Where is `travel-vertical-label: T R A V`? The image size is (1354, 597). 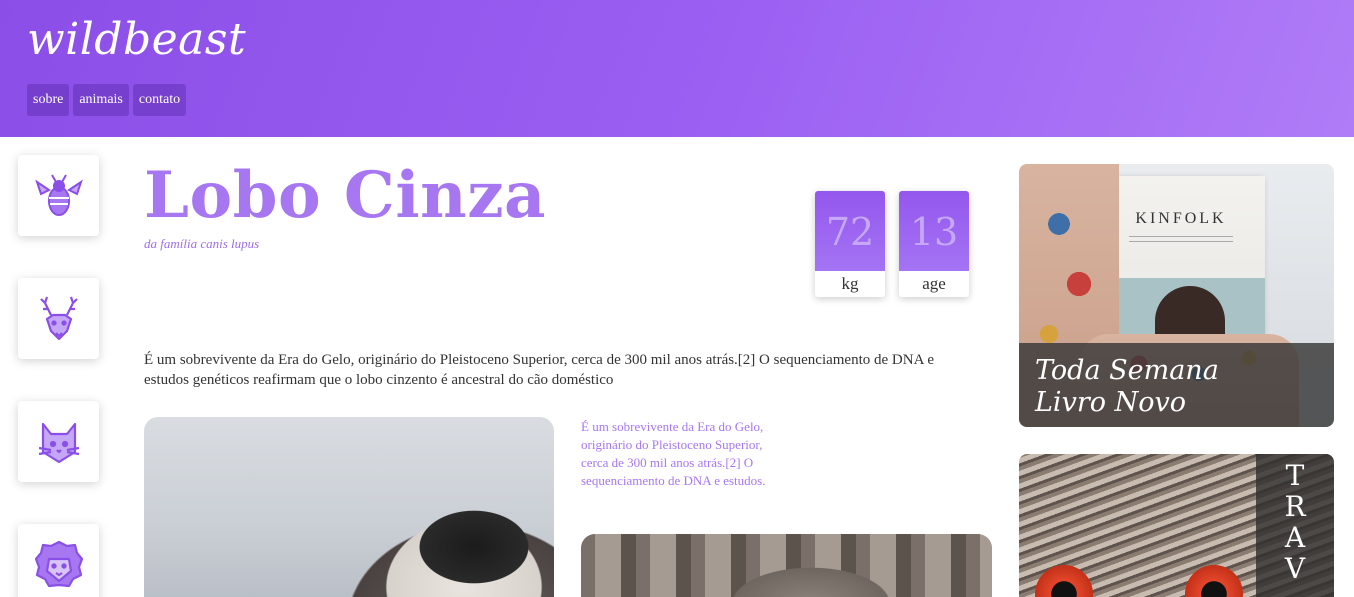
travel-vertical-label: T R A V is located at coordinates (1295, 525).